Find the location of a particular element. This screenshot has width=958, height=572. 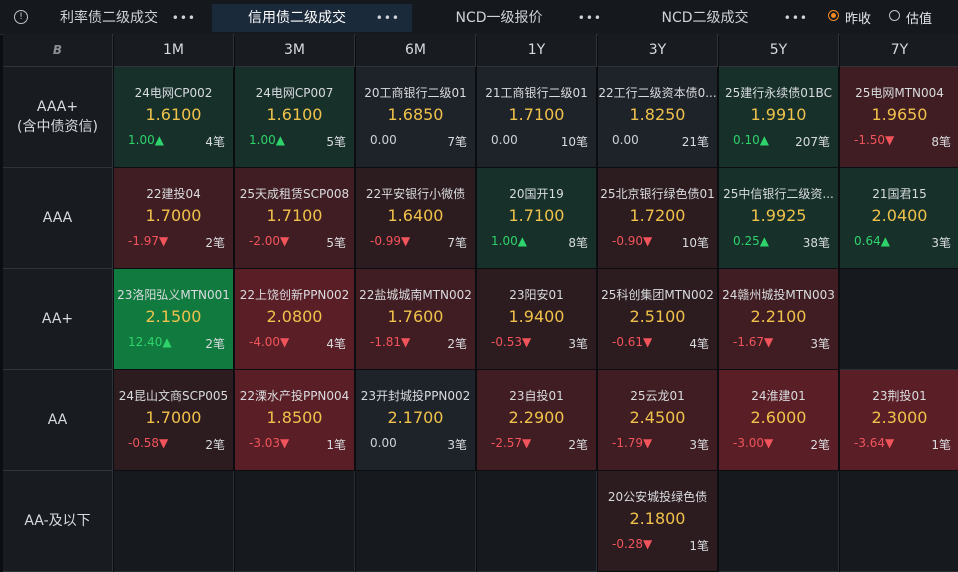

trade-count: 4笔 is located at coordinates (699, 344).